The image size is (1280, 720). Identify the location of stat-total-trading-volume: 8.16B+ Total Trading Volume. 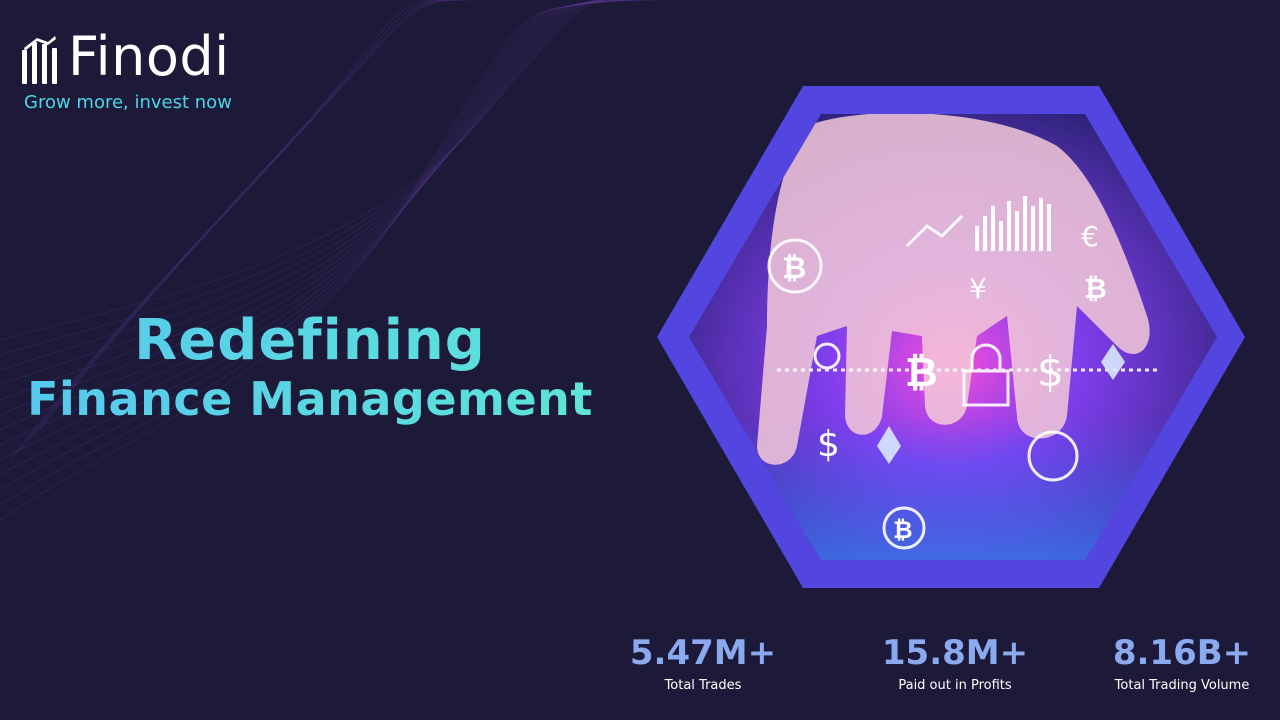
(1176, 664).